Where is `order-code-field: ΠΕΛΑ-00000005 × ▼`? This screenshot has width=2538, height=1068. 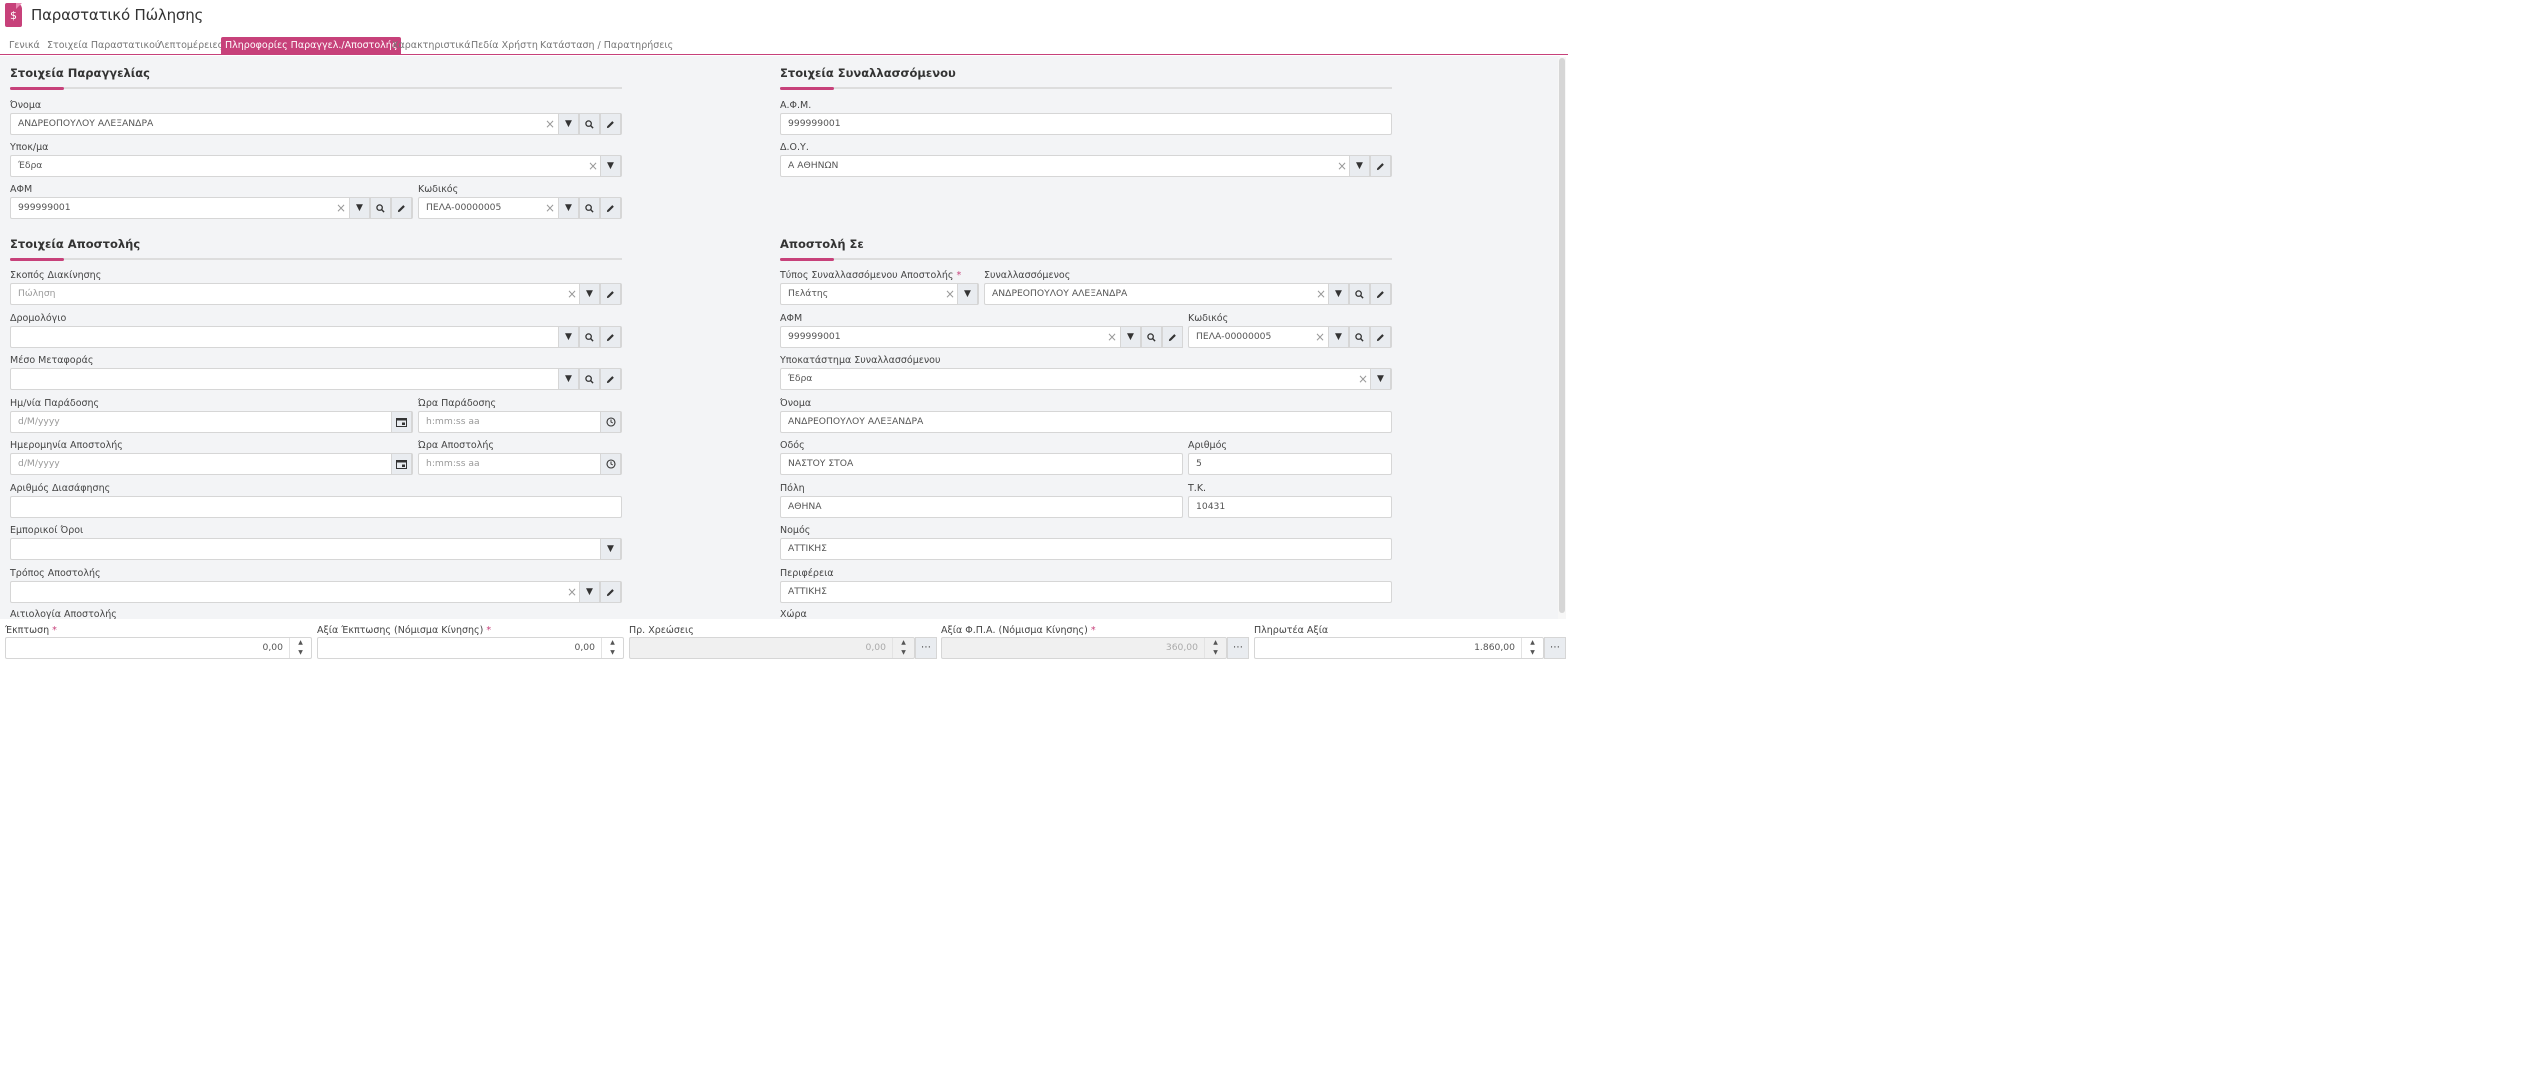
order-code-field: ΠΕΛΑ-00000005 × ▼ is located at coordinates (520, 208).